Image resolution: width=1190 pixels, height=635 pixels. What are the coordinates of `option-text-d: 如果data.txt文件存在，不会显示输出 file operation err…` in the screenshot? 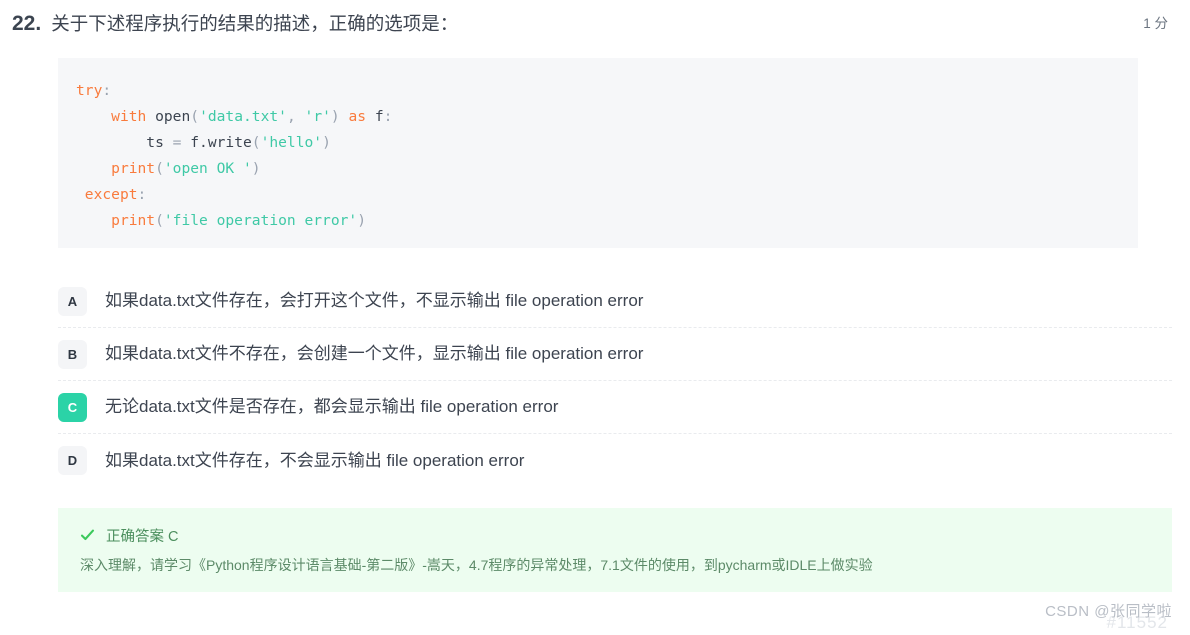 It's located at (315, 460).